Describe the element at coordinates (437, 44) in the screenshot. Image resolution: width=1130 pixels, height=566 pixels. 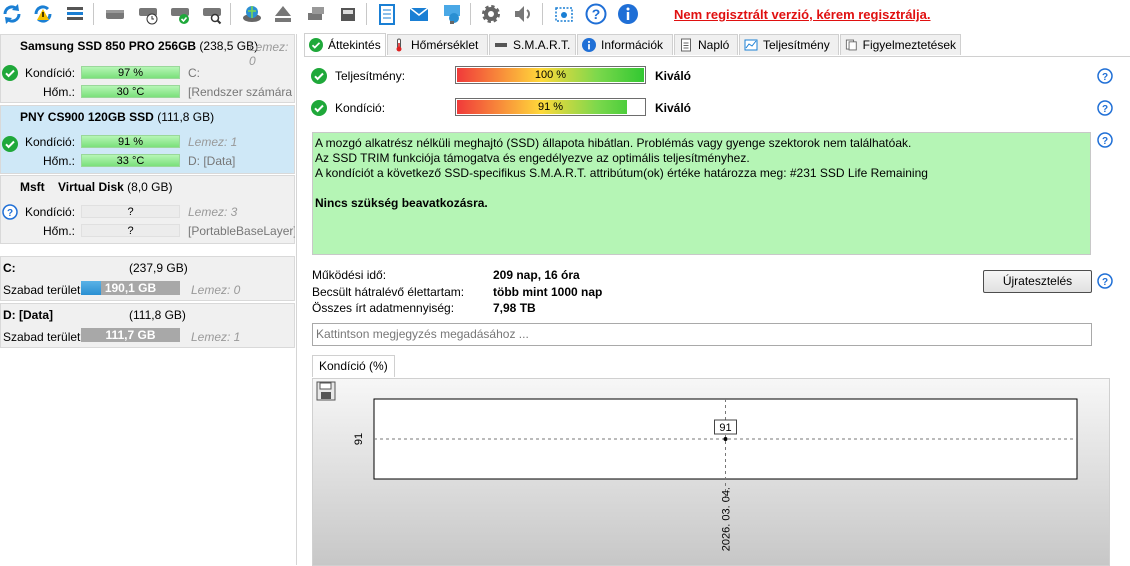
I see `tab-temperature: Hőmérséklet` at that location.